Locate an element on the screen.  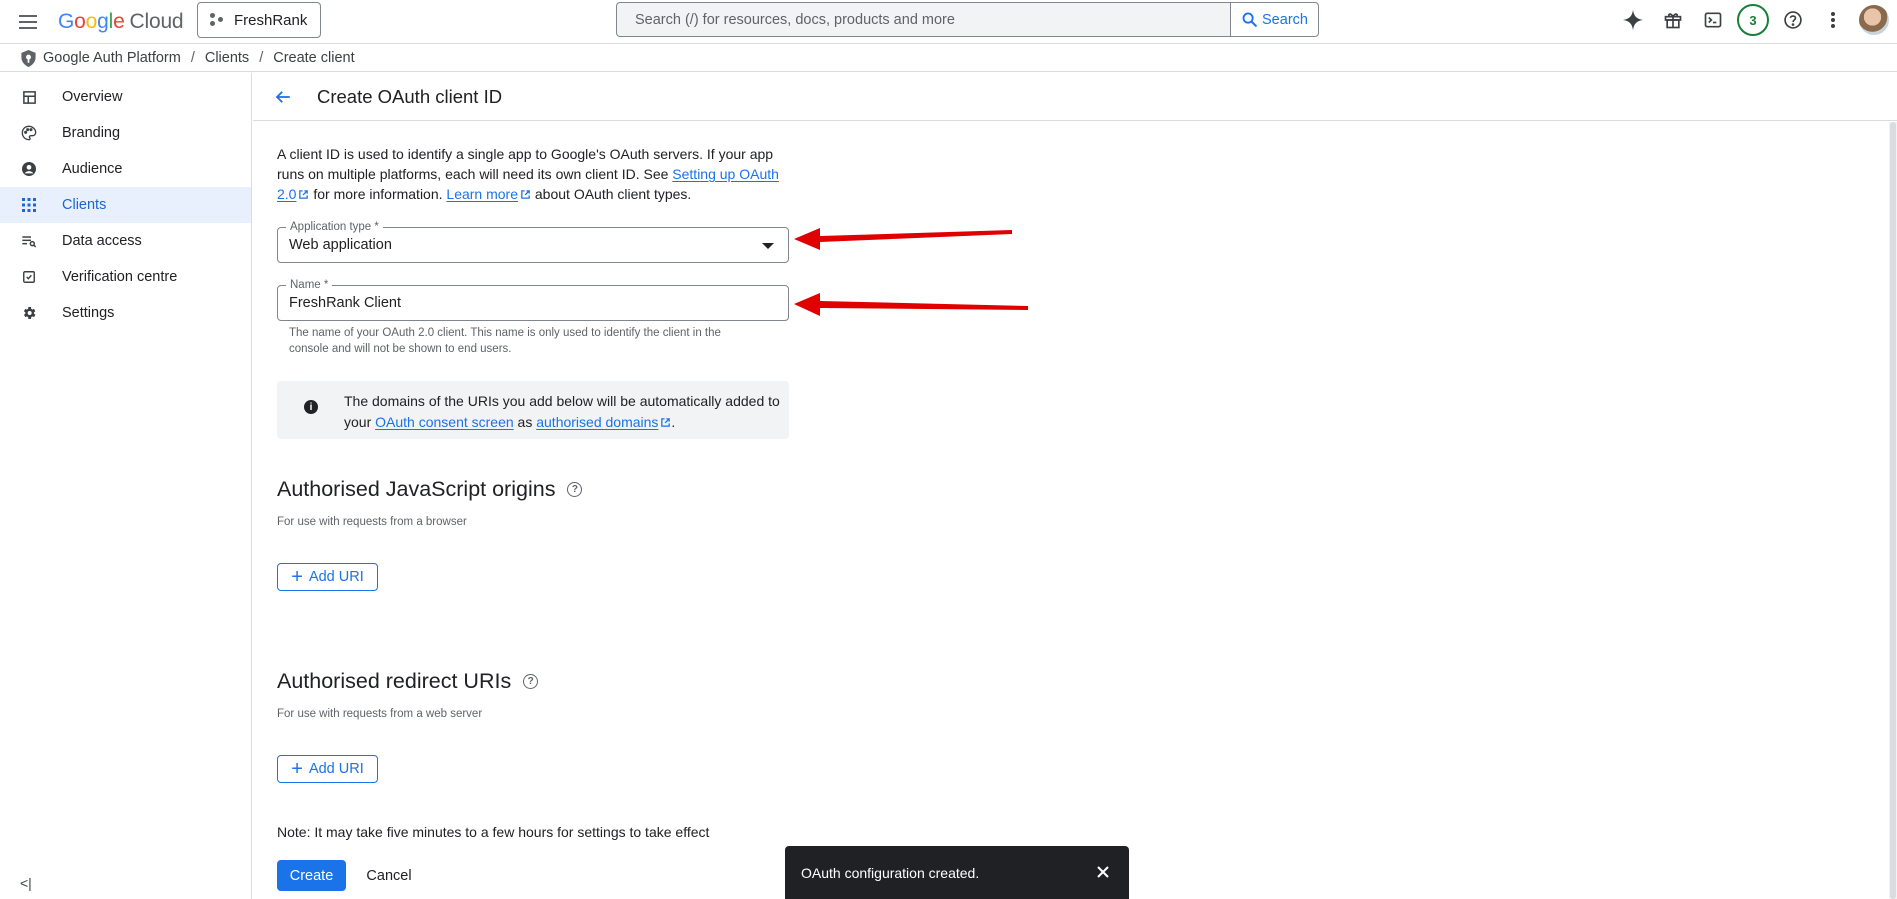
scrollbar-thumb is located at coordinates (1893, 510).